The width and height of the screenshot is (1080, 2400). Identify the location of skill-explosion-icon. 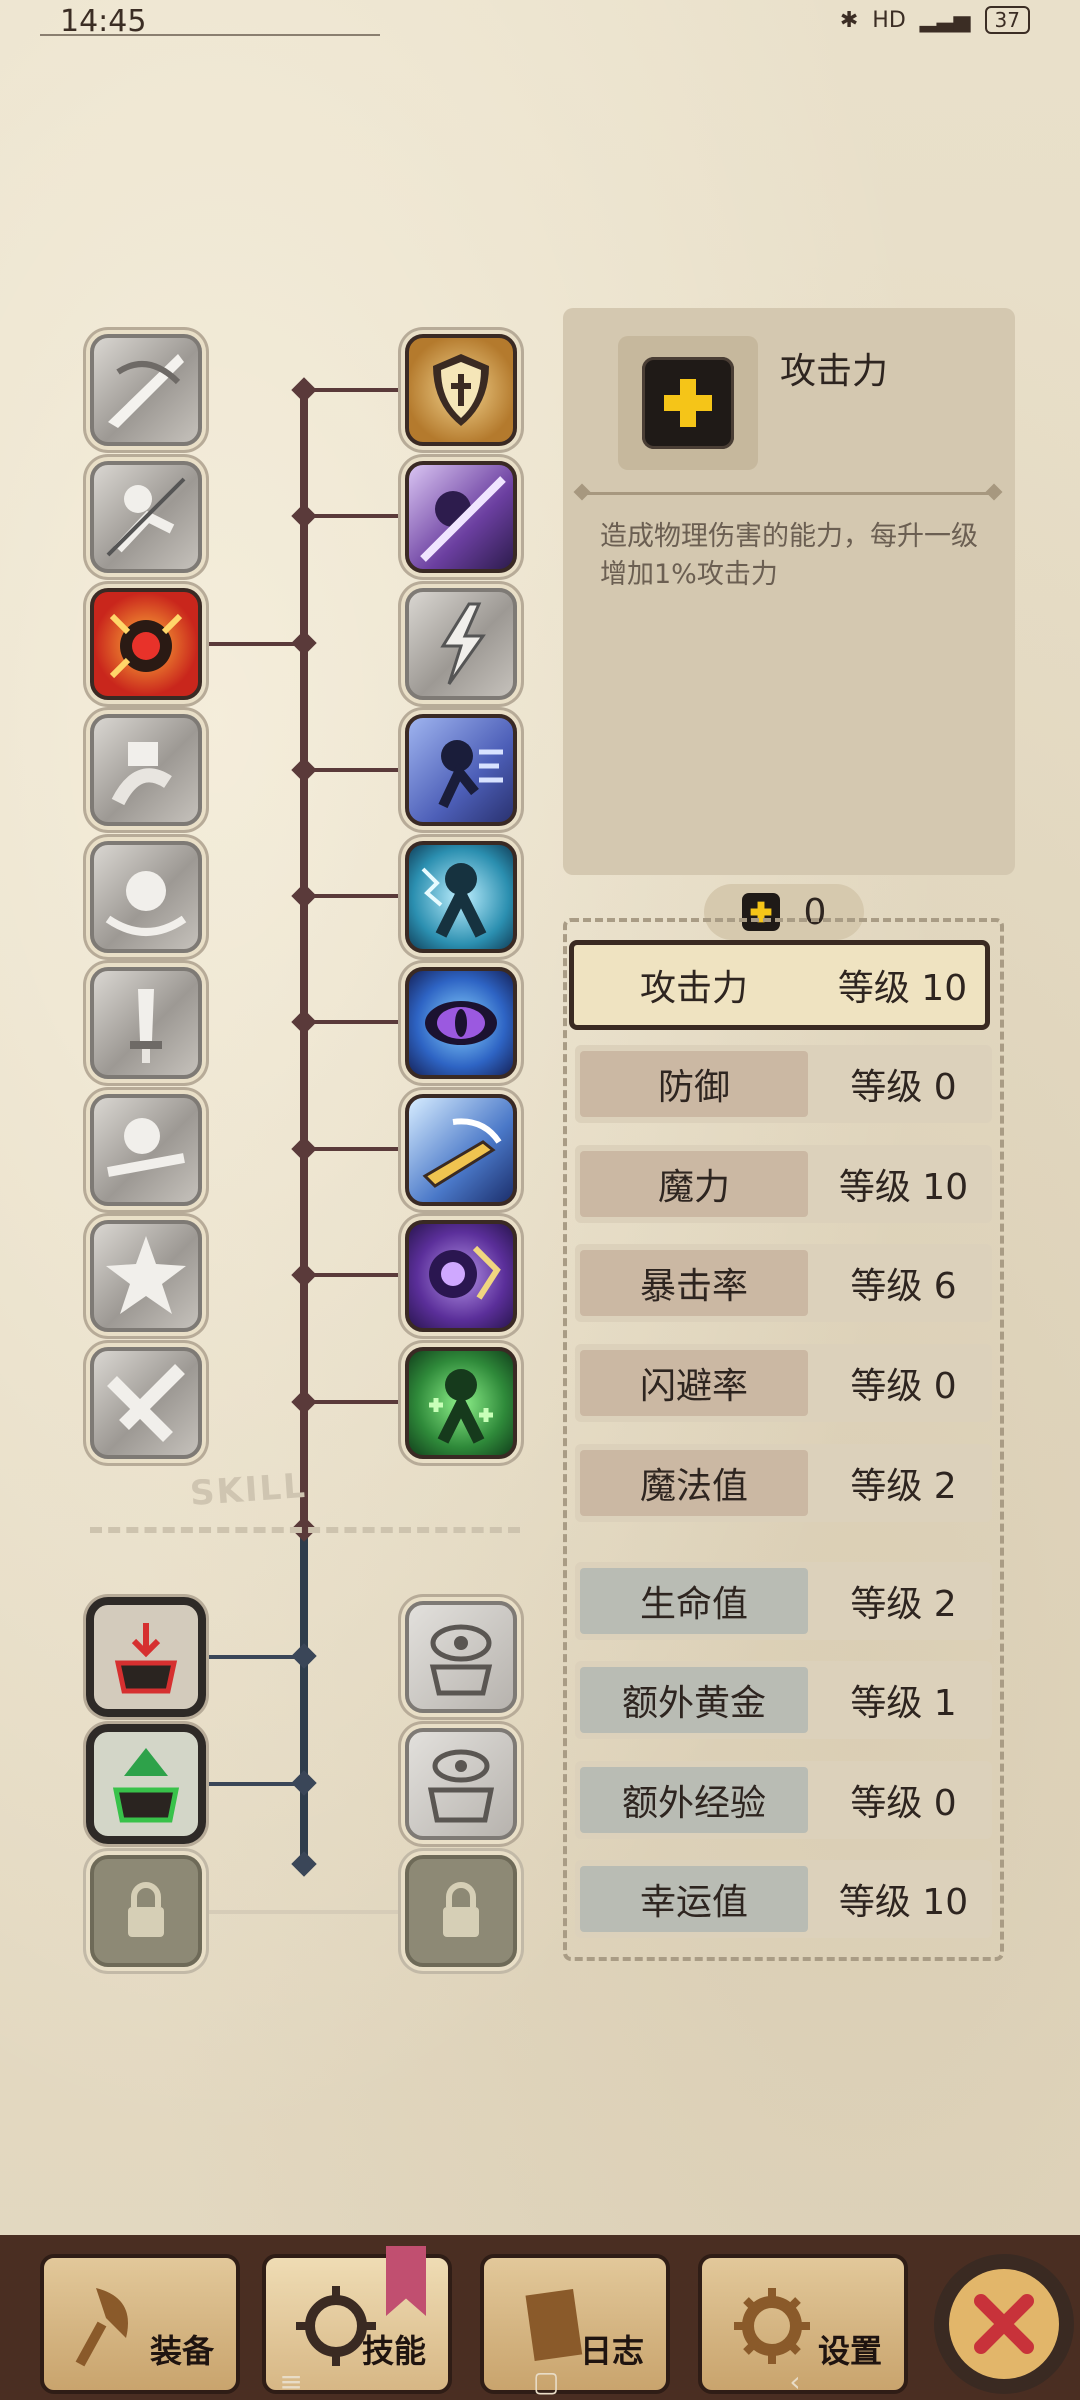
(146, 1276).